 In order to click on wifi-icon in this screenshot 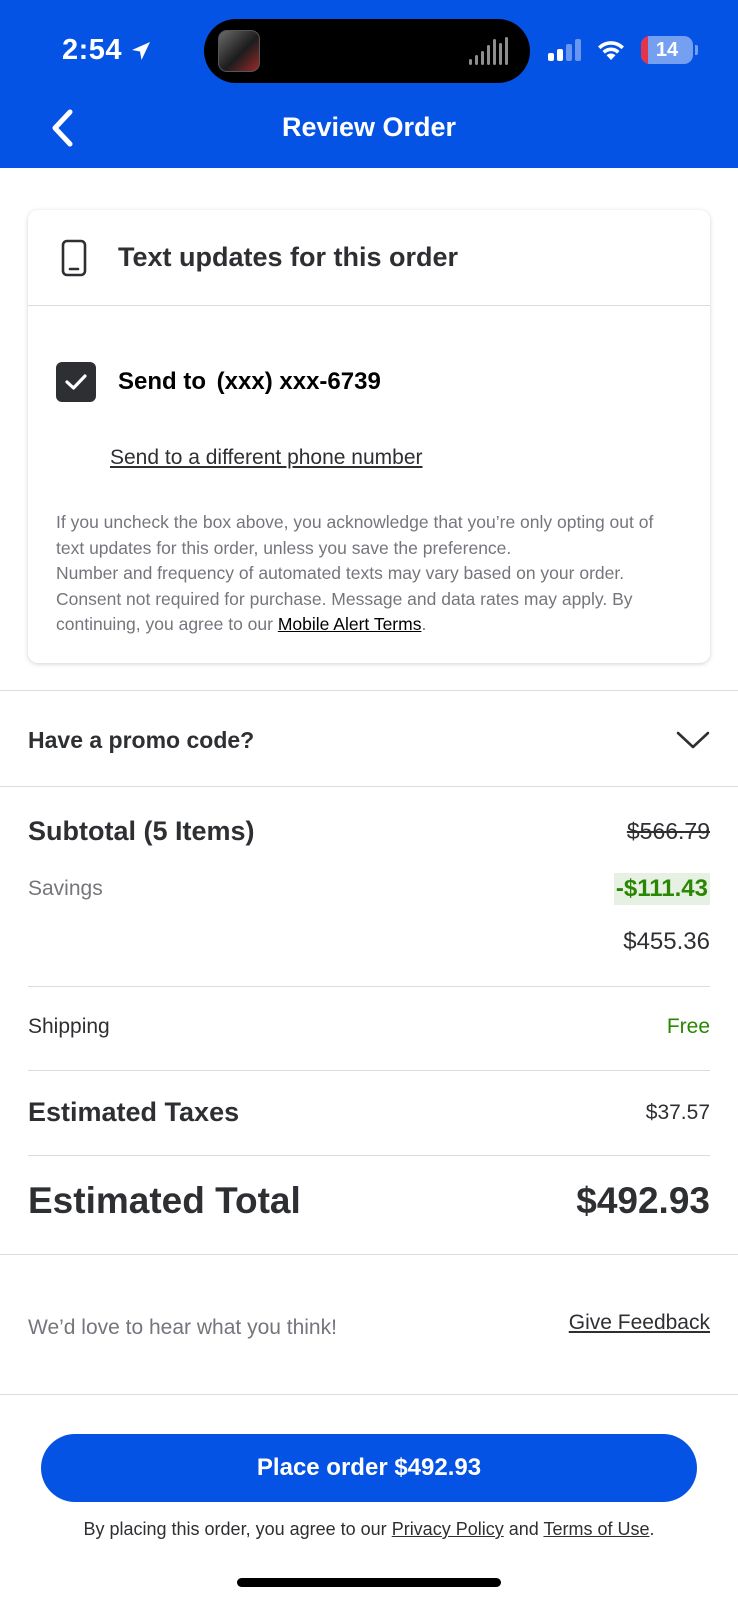, I will do `click(611, 50)`.